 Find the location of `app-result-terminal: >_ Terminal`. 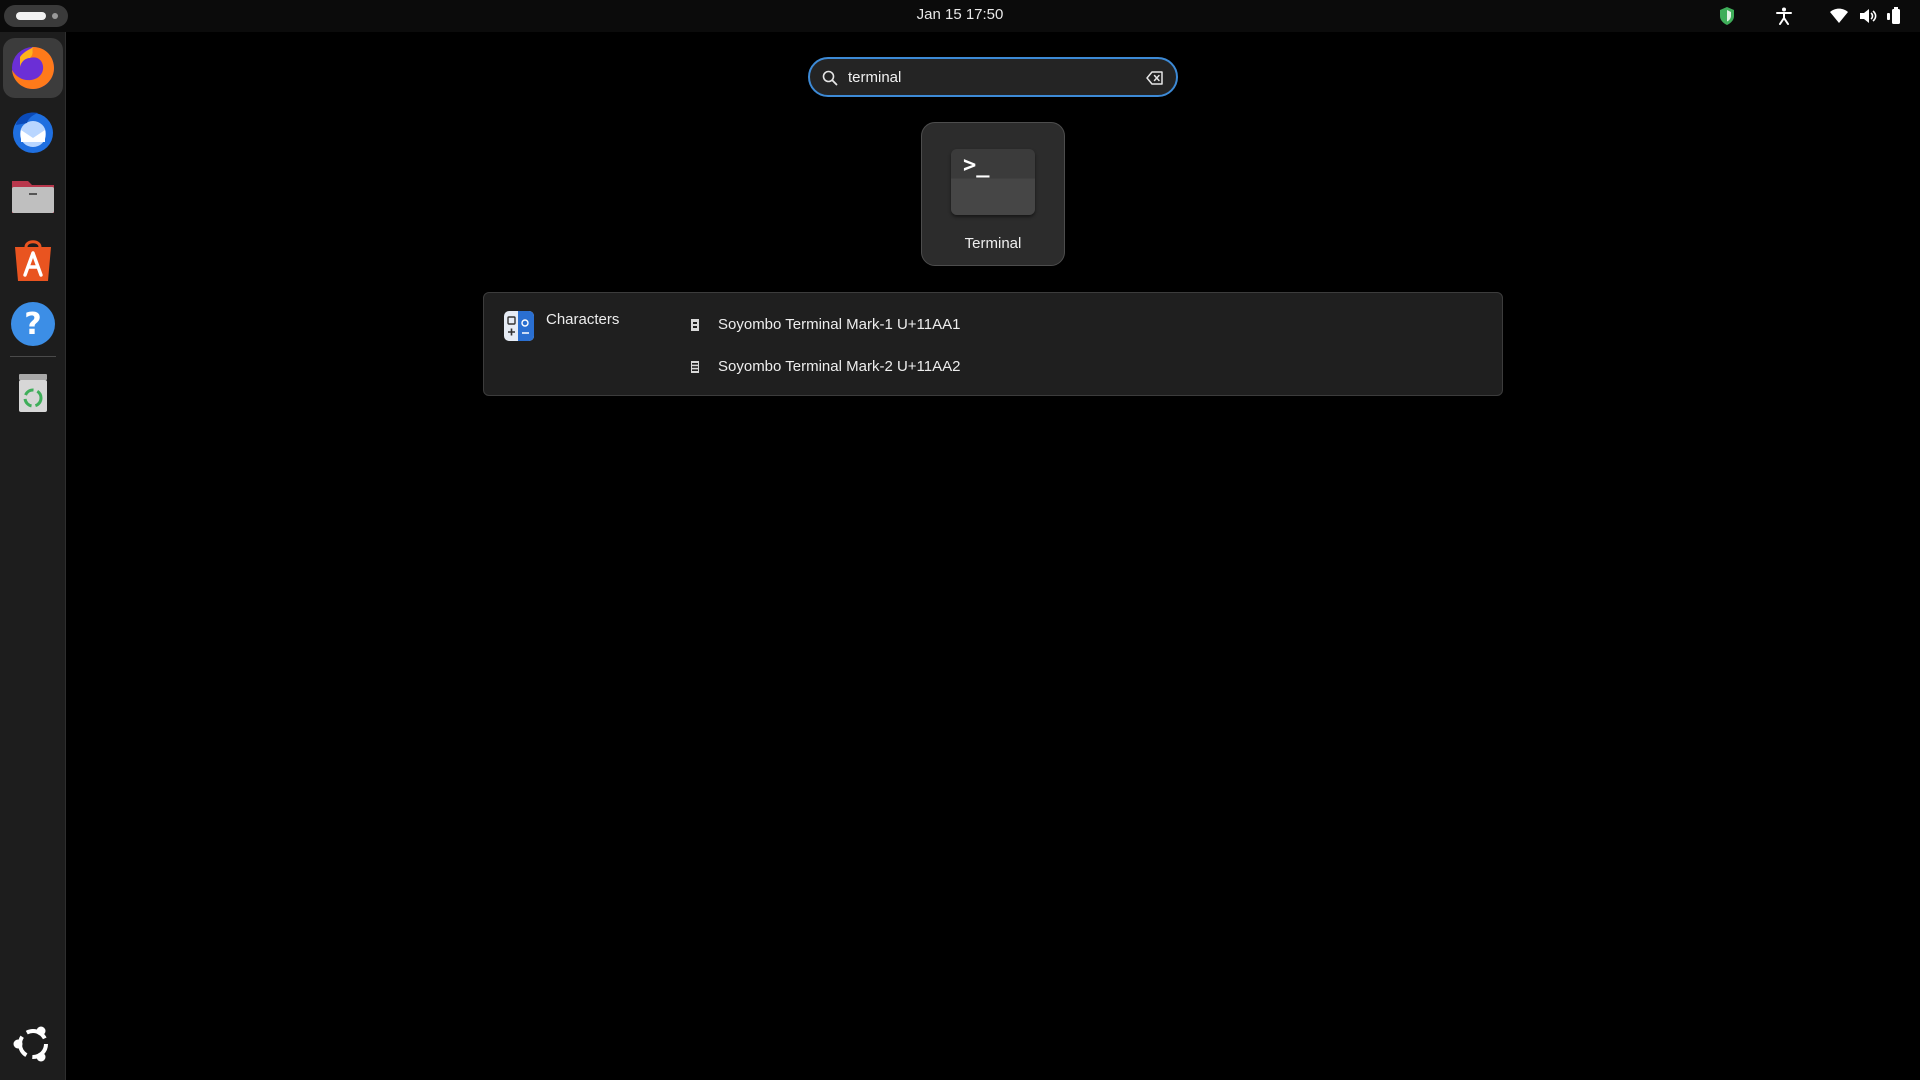

app-result-terminal: >_ Terminal is located at coordinates (993, 194).